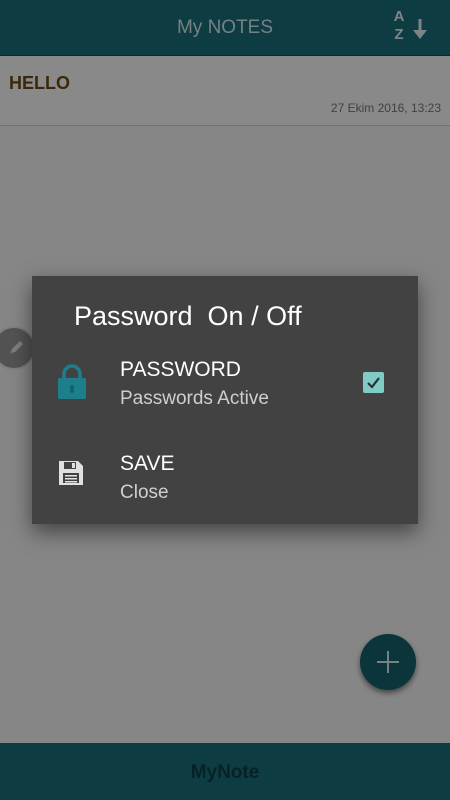 This screenshot has width=450, height=800. Describe the element at coordinates (188, 316) in the screenshot. I see `dialog-title: Password On / Off` at that location.